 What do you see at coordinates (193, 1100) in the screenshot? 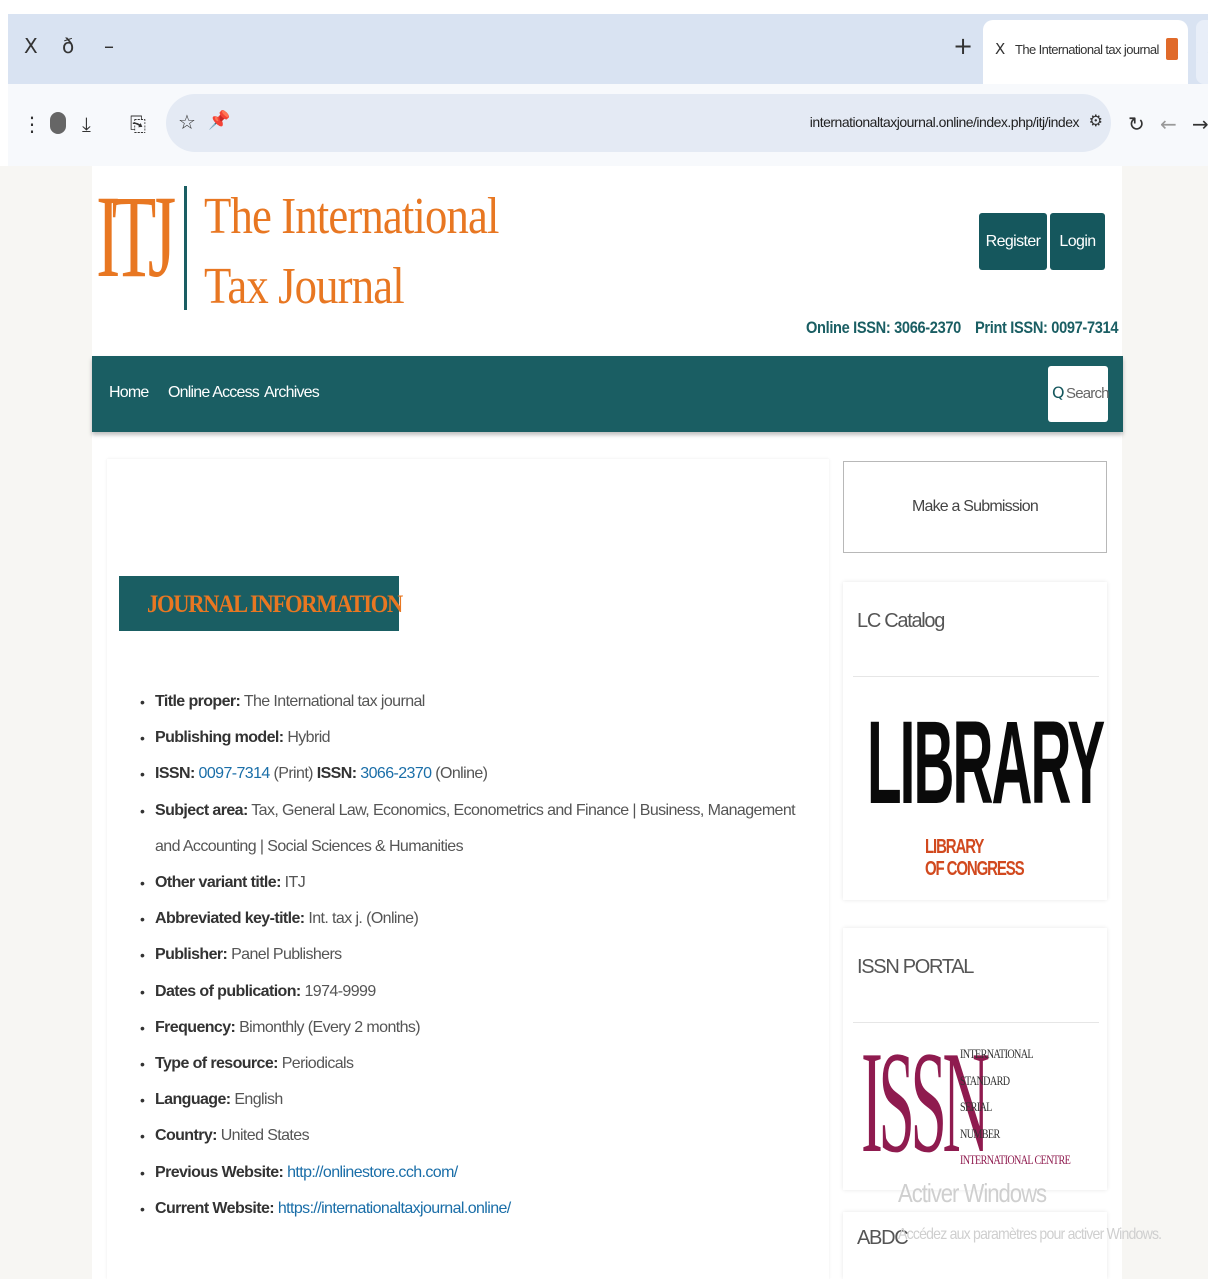
I see `info-label: Language:` at bounding box center [193, 1100].